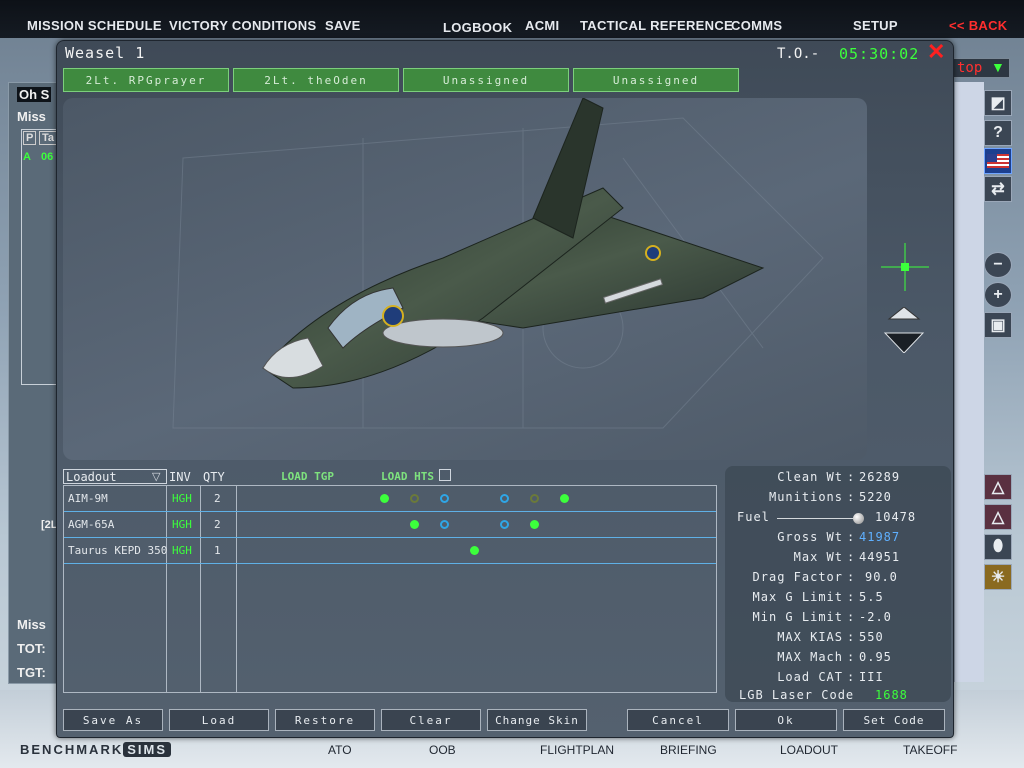 The width and height of the screenshot is (1024, 768). What do you see at coordinates (542, 25) in the screenshot?
I see `menu-acmi: ACMI` at bounding box center [542, 25].